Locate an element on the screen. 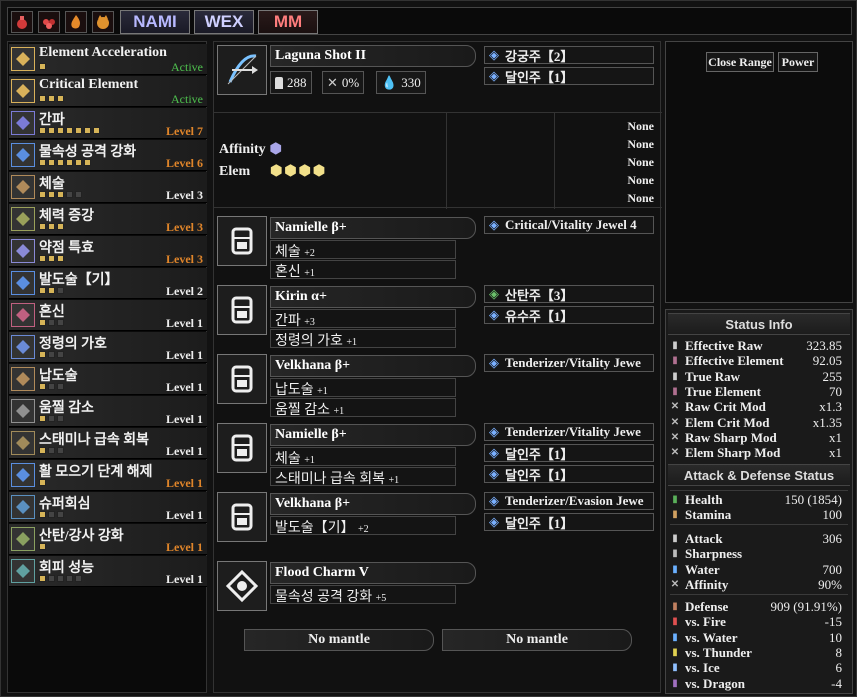  skill-row: 스태미나 급속 회복 Level 1 is located at coordinates (108, 443).